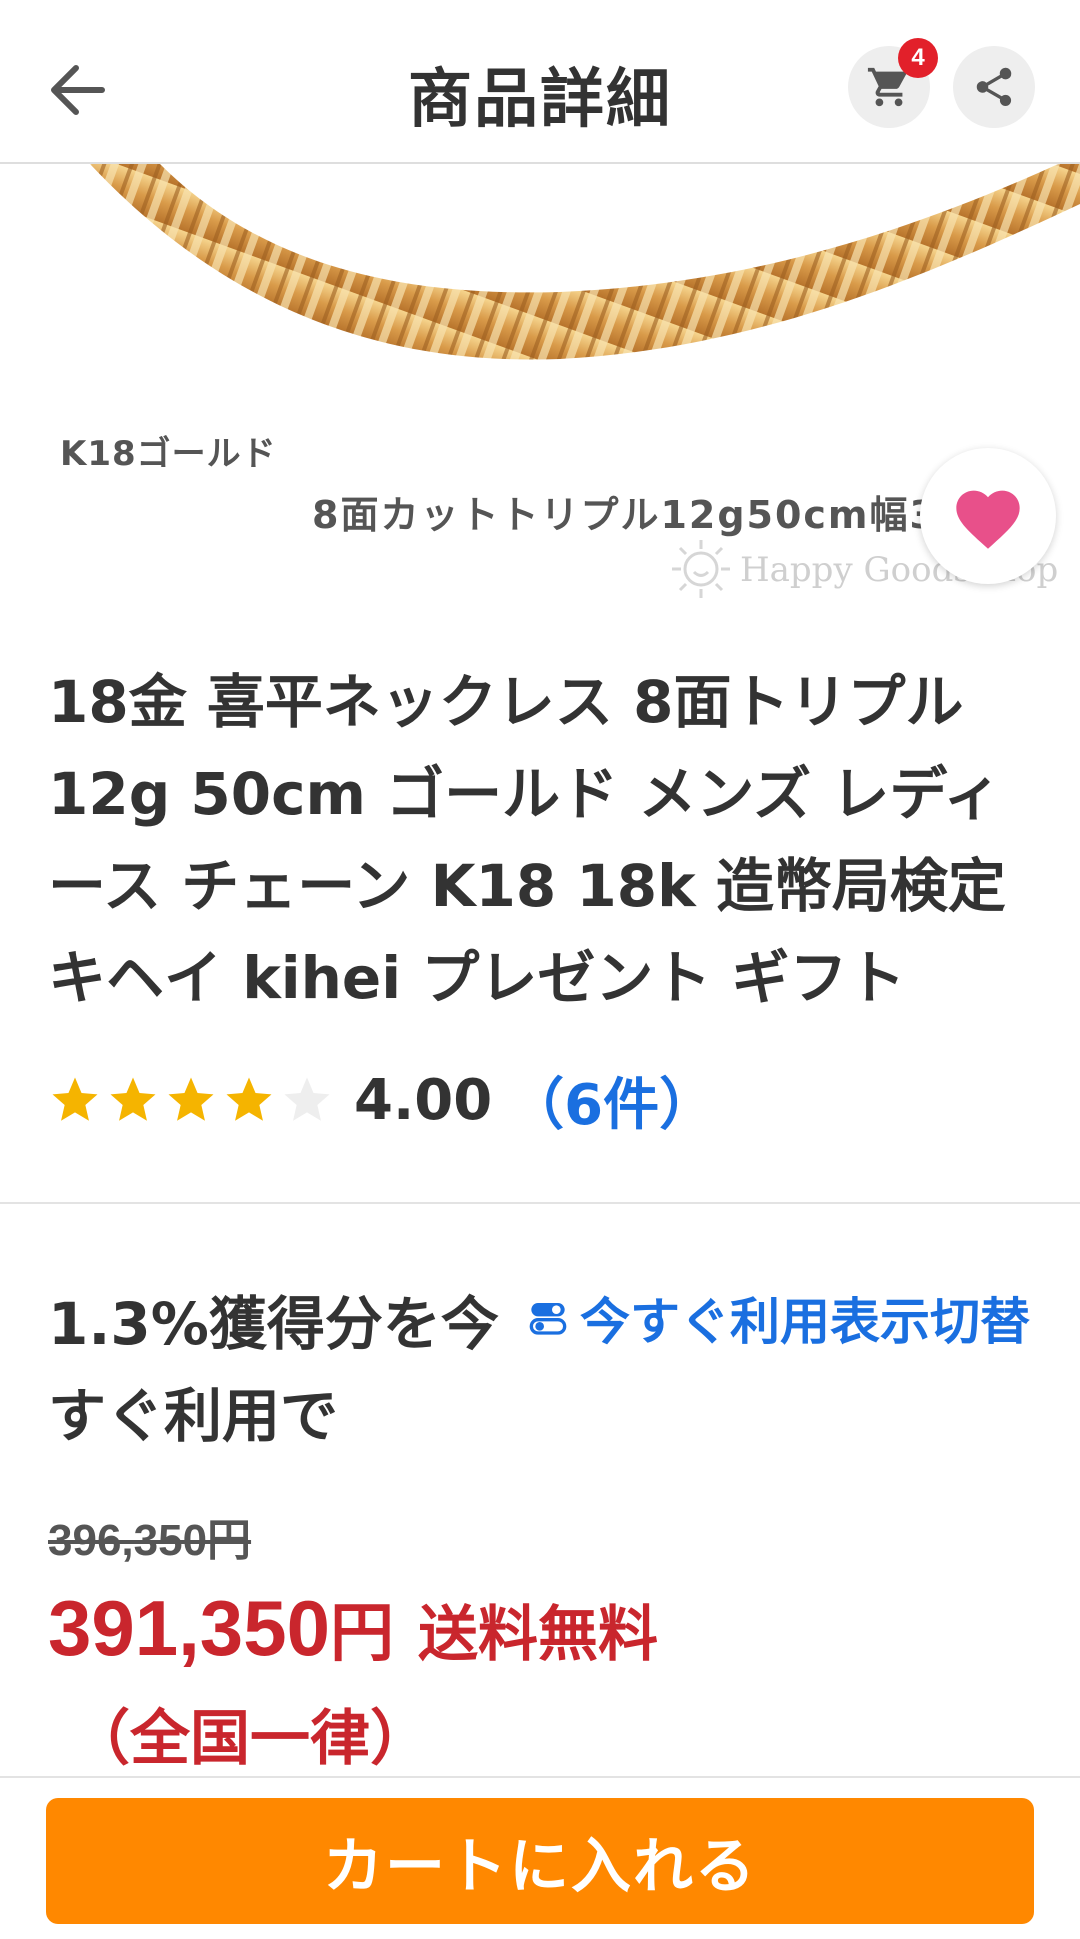  What do you see at coordinates (361, 1634) in the screenshot?
I see `currency-label: 円` at bounding box center [361, 1634].